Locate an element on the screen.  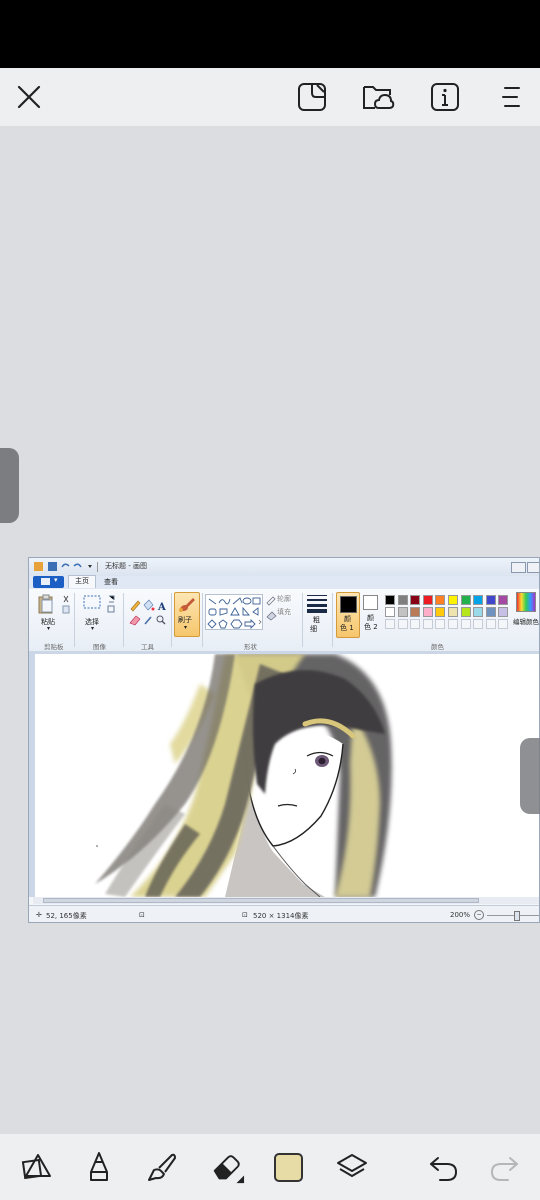
side-panel-handle is located at coordinates (9, 485).